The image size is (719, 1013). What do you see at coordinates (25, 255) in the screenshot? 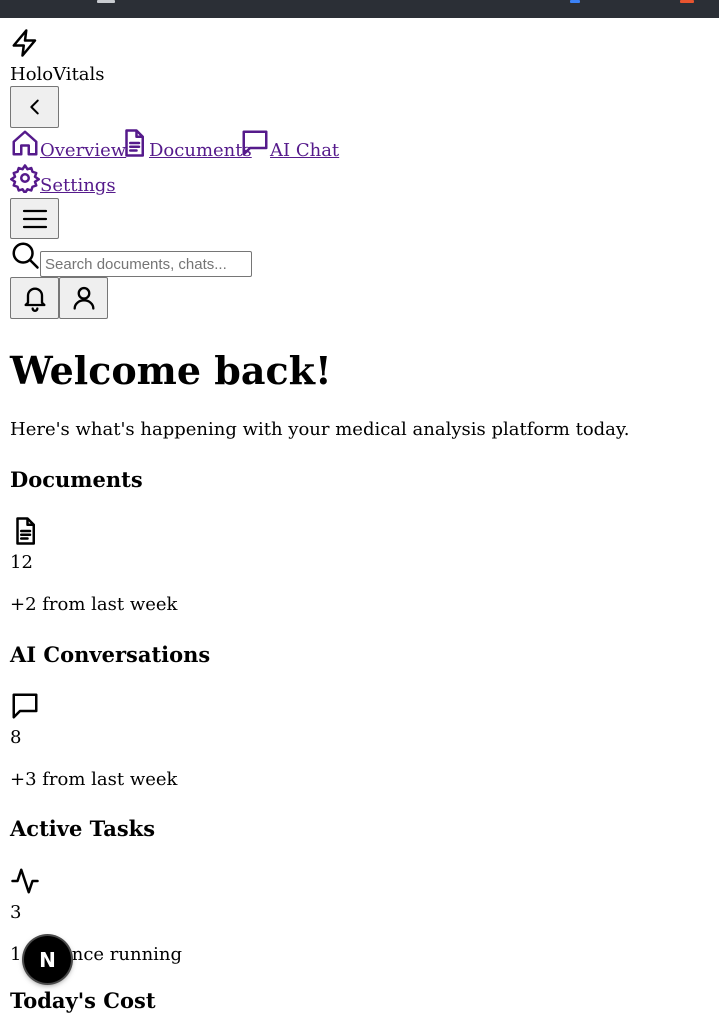
I see `search-icon` at bounding box center [25, 255].